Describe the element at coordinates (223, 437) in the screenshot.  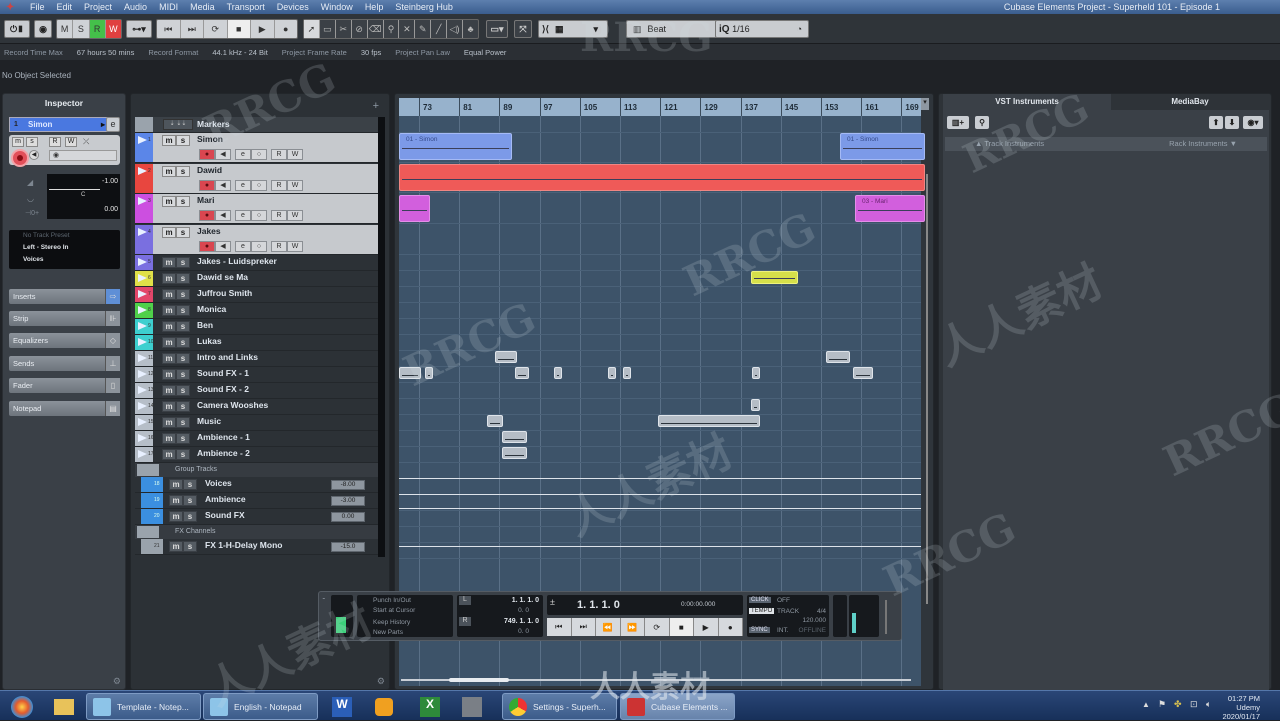
I see `track-name: Ambience - 1` at that location.